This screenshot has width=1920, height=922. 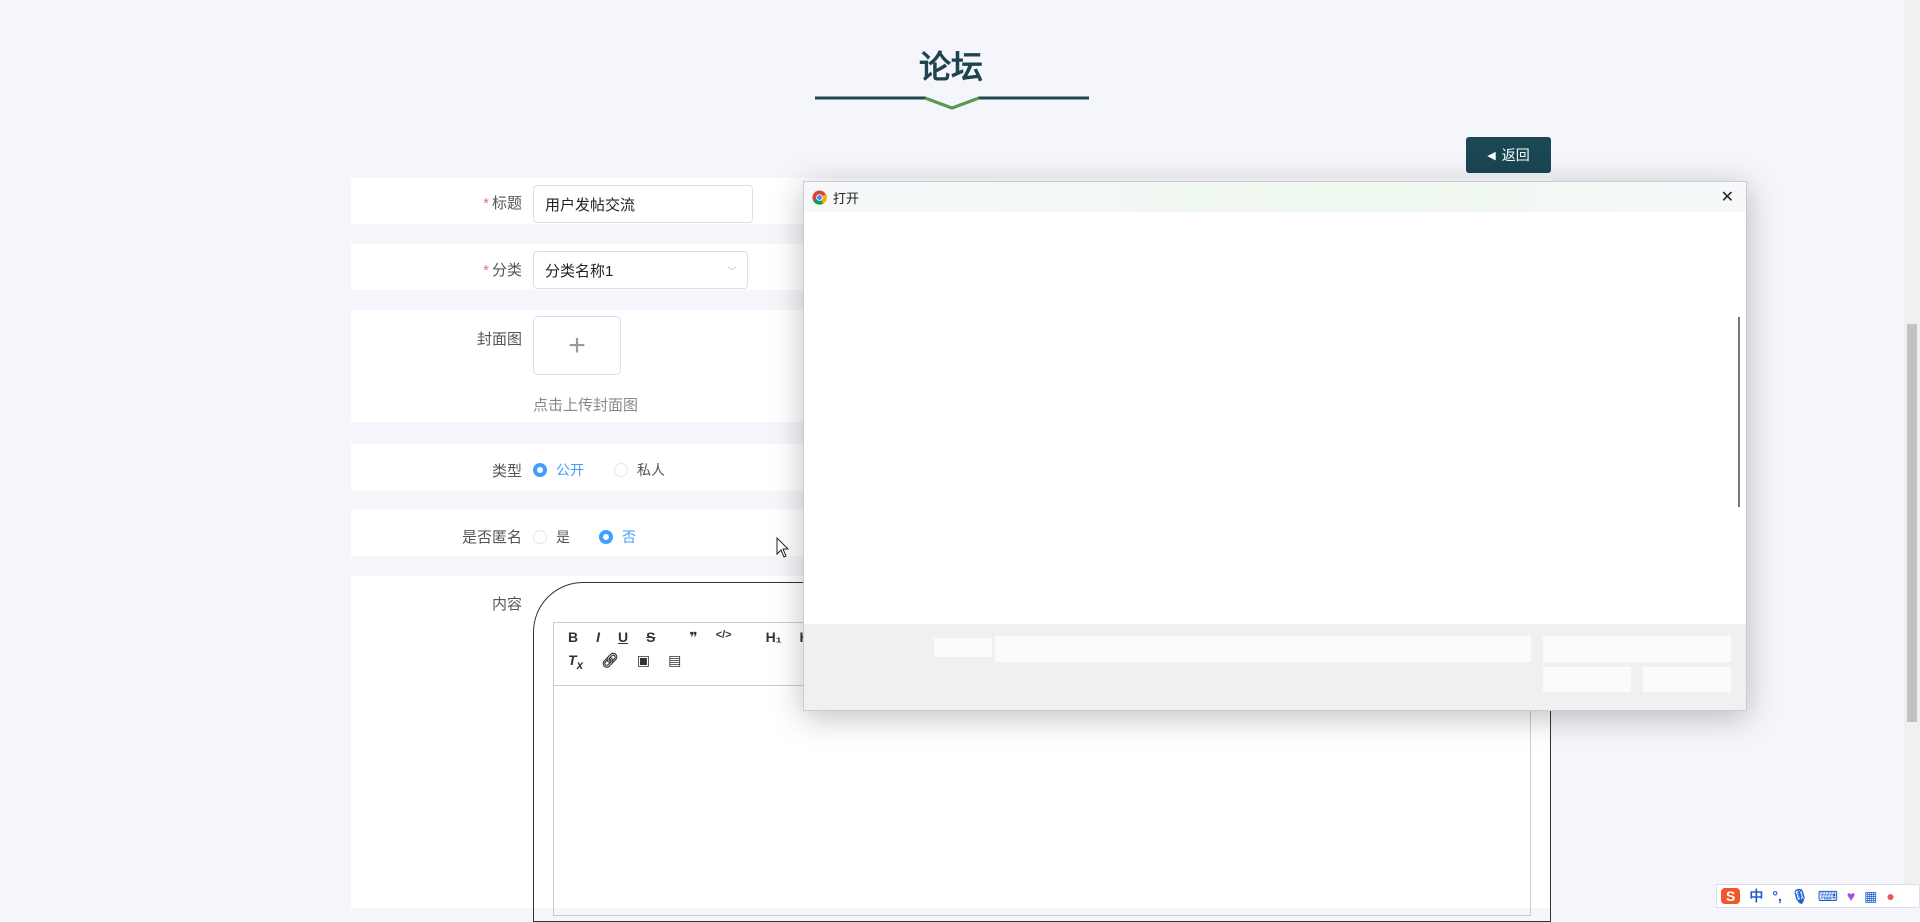 What do you see at coordinates (506, 604) in the screenshot?
I see `content-label: 内容` at bounding box center [506, 604].